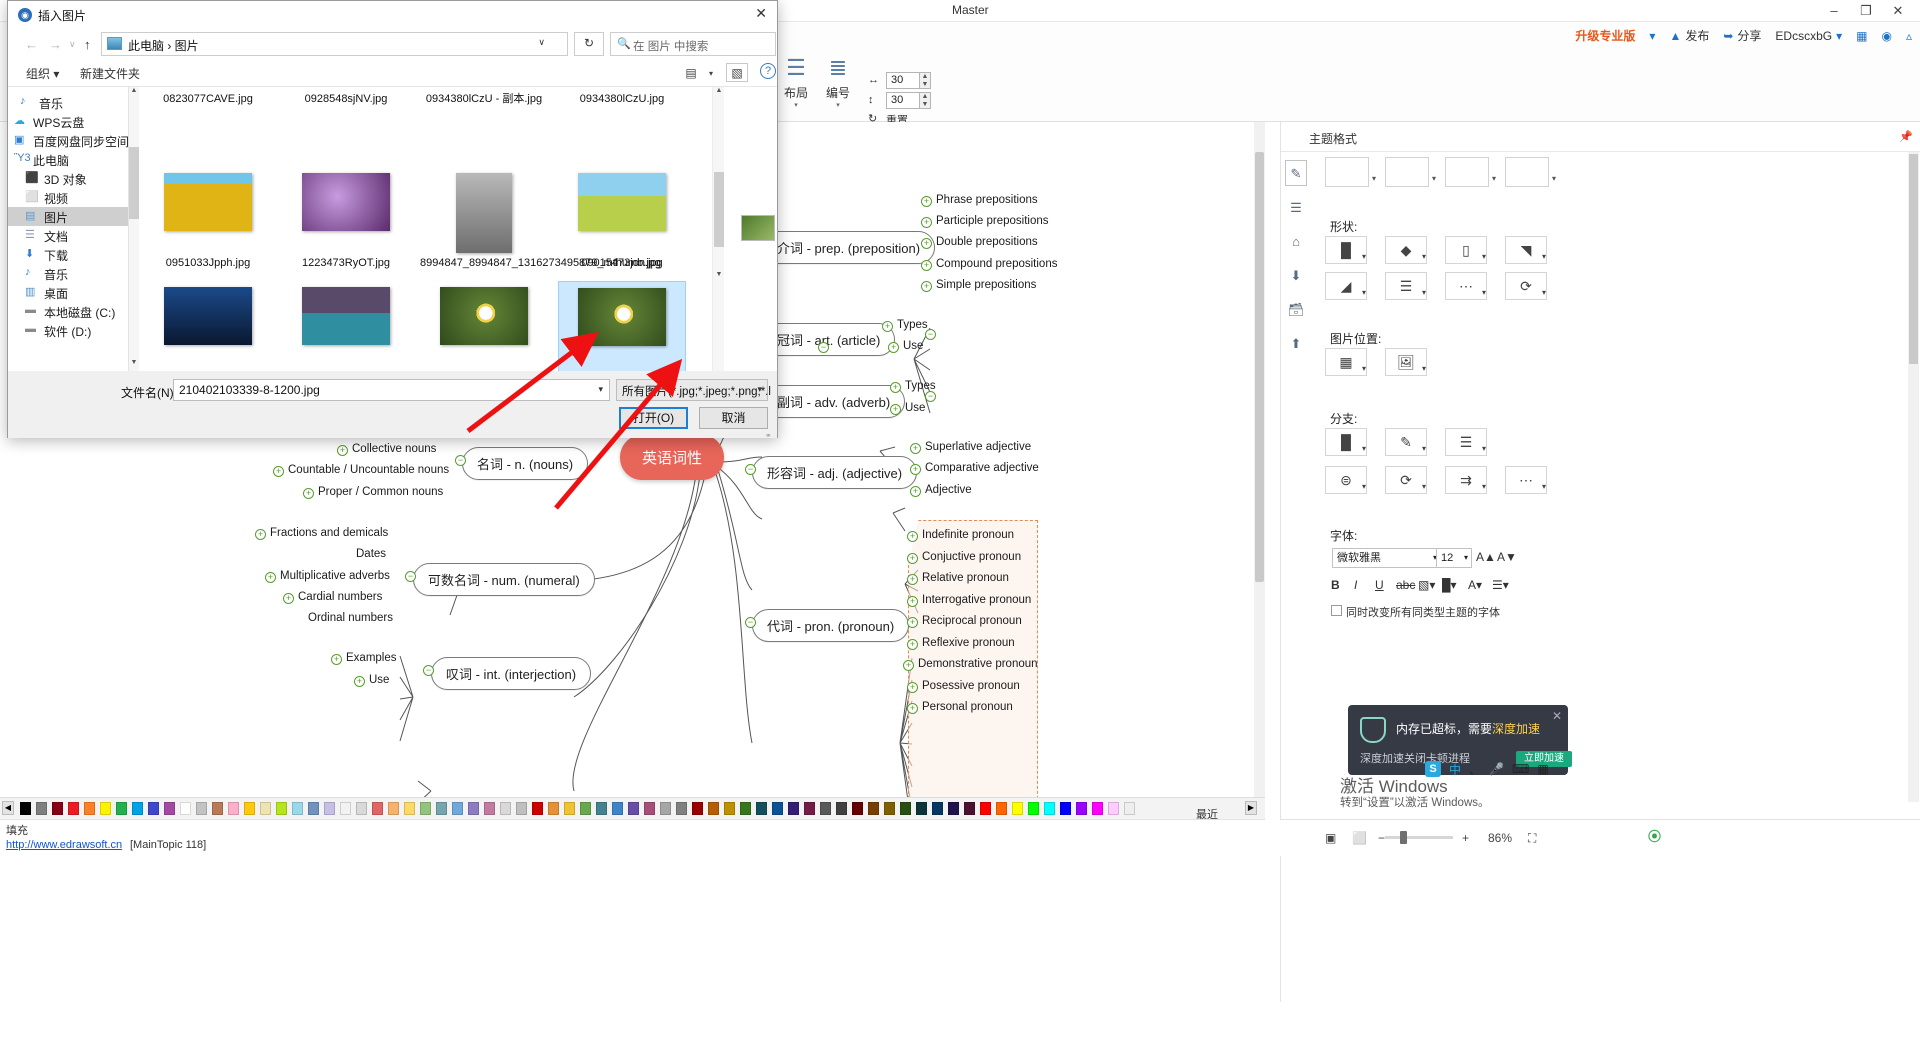 The image size is (1920, 1040). What do you see at coordinates (1251, 808) in the screenshot?
I see `palette-scroll-right: ▶` at bounding box center [1251, 808].